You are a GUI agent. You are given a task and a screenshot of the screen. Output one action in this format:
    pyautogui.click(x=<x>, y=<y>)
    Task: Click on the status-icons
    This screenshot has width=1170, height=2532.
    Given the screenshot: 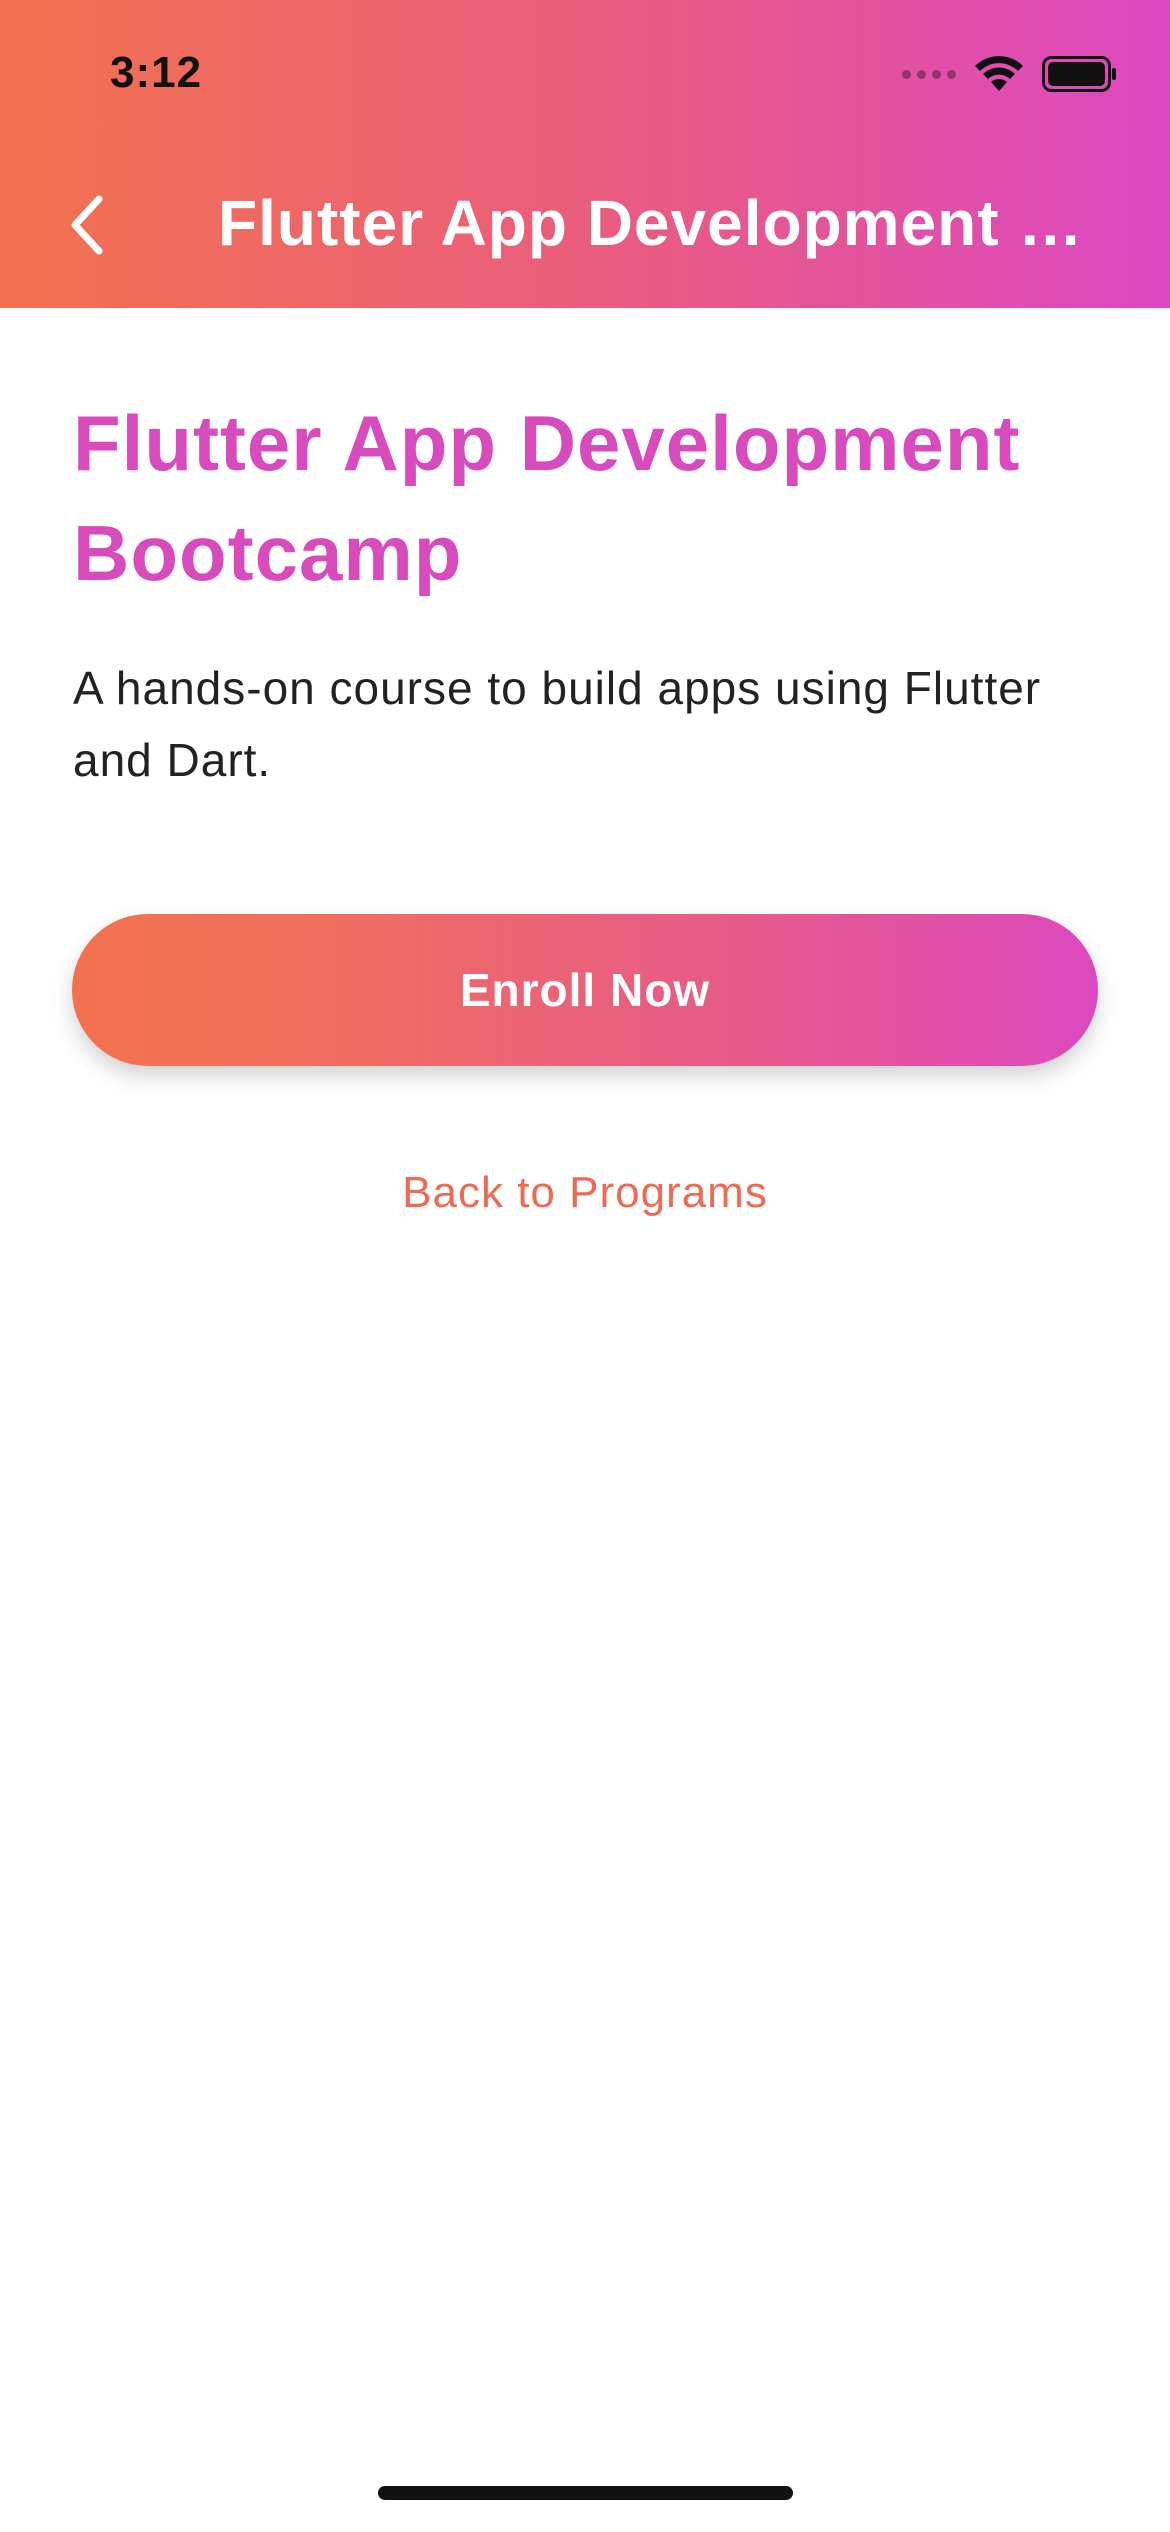 What is the action you would take?
    pyautogui.click(x=1010, y=74)
    